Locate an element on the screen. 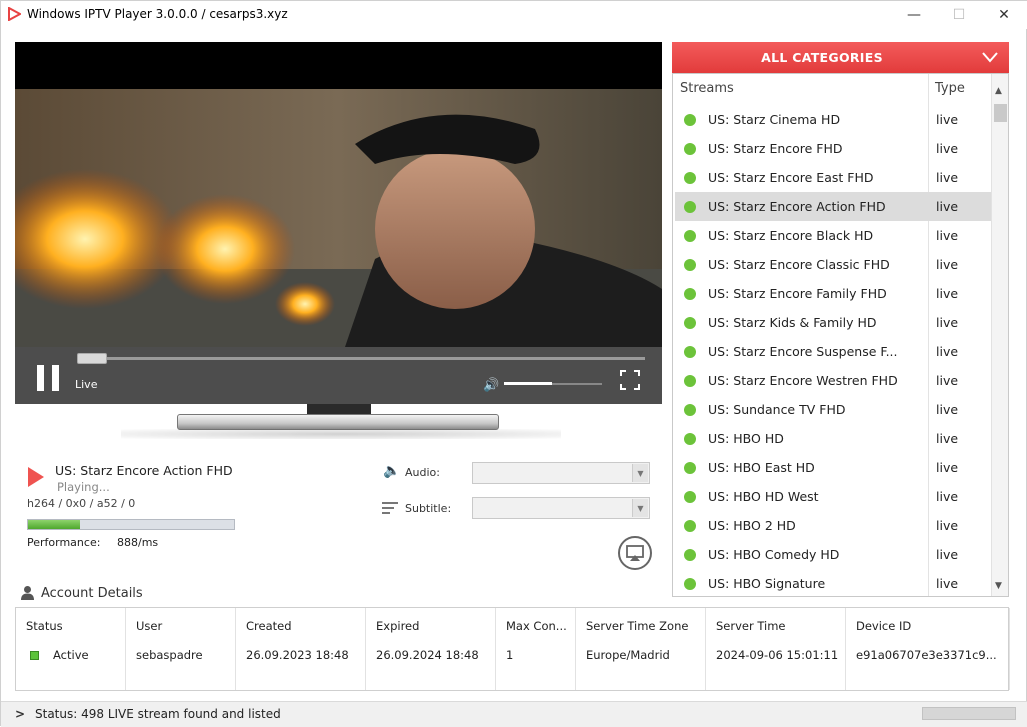 Image resolution: width=1027 pixels, height=727 pixels. account-header: Server Time is located at coordinates (751, 626).